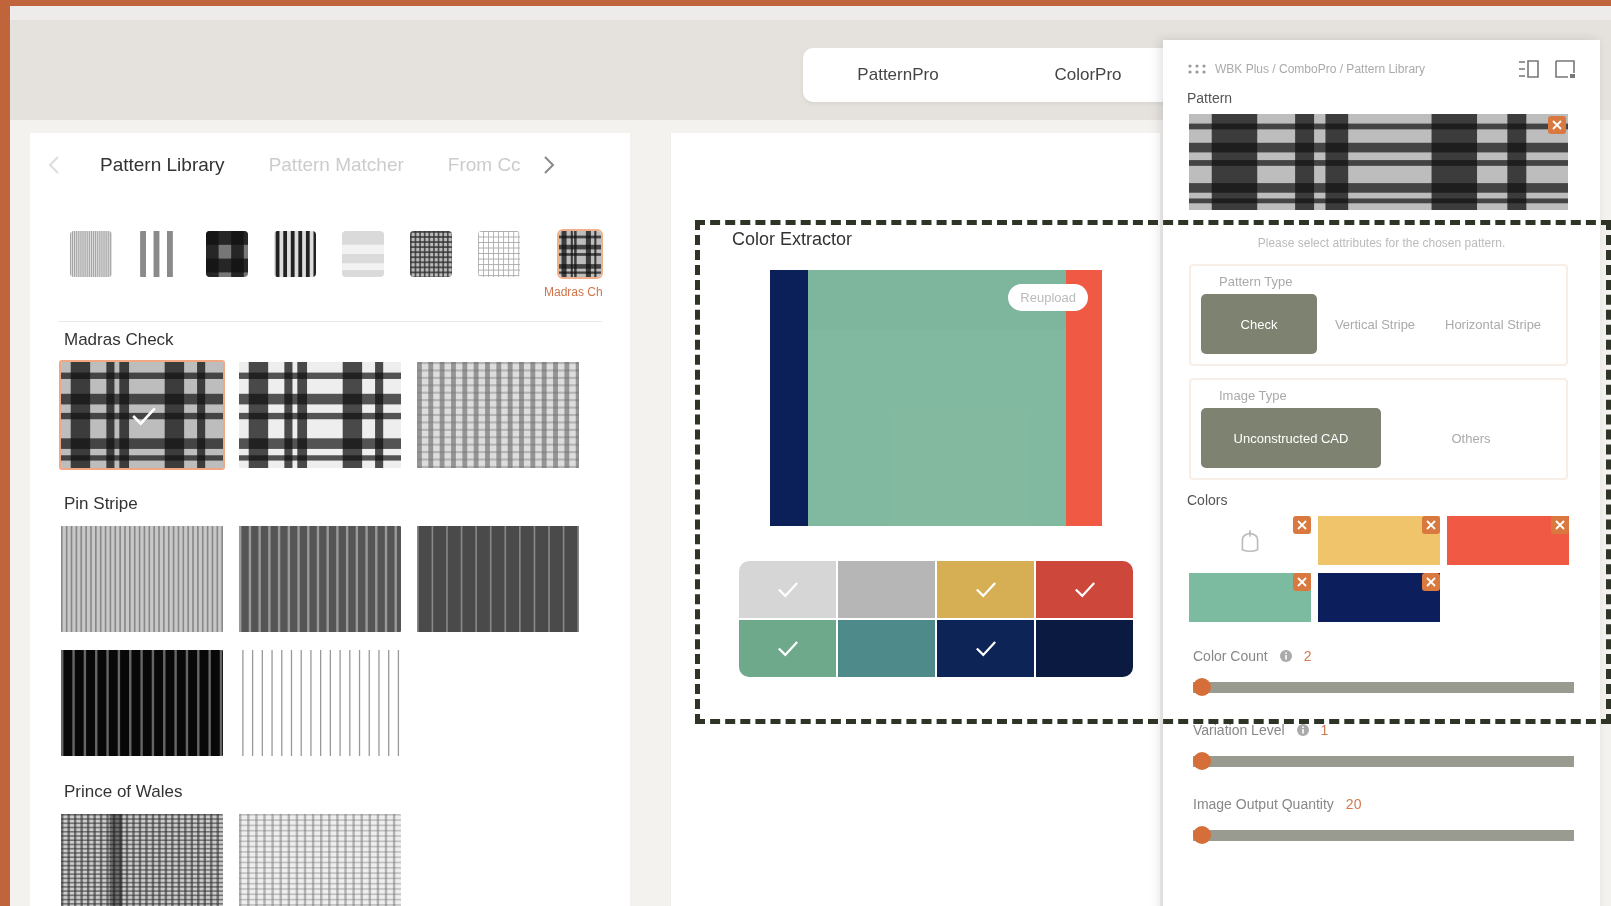 The height and width of the screenshot is (906, 1611). What do you see at coordinates (898, 75) in the screenshot?
I see `mode-tab: PatternPro` at bounding box center [898, 75].